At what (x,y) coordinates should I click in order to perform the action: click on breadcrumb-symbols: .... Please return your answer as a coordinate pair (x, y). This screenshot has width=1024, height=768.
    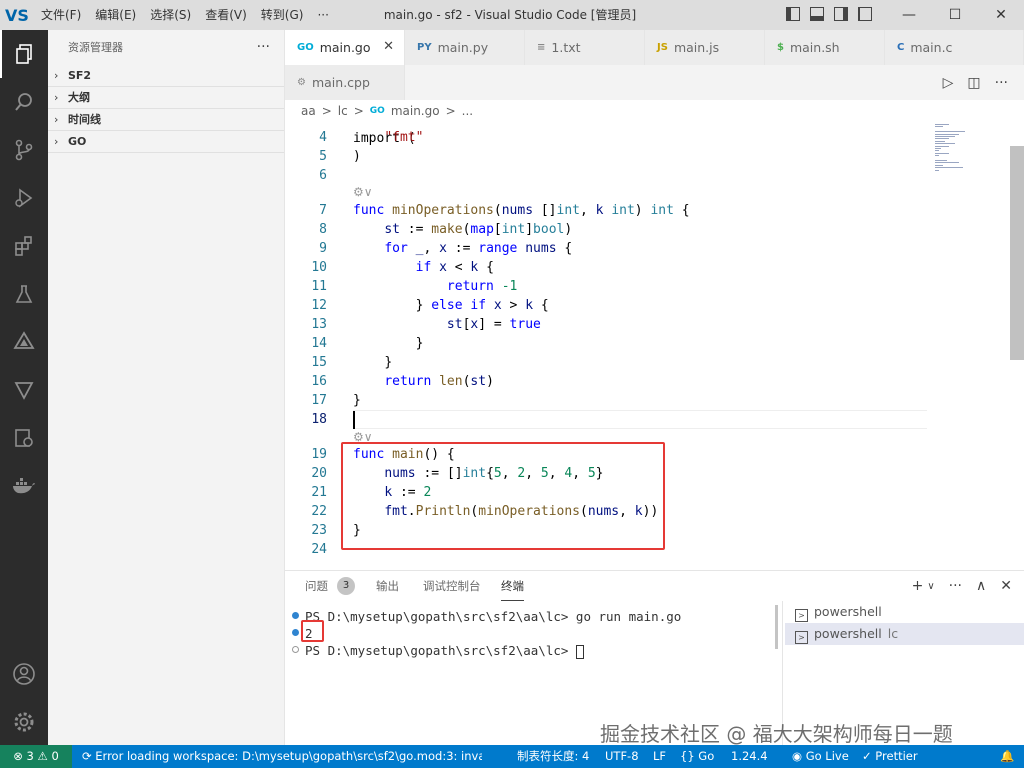
    Looking at the image, I should click on (467, 111).